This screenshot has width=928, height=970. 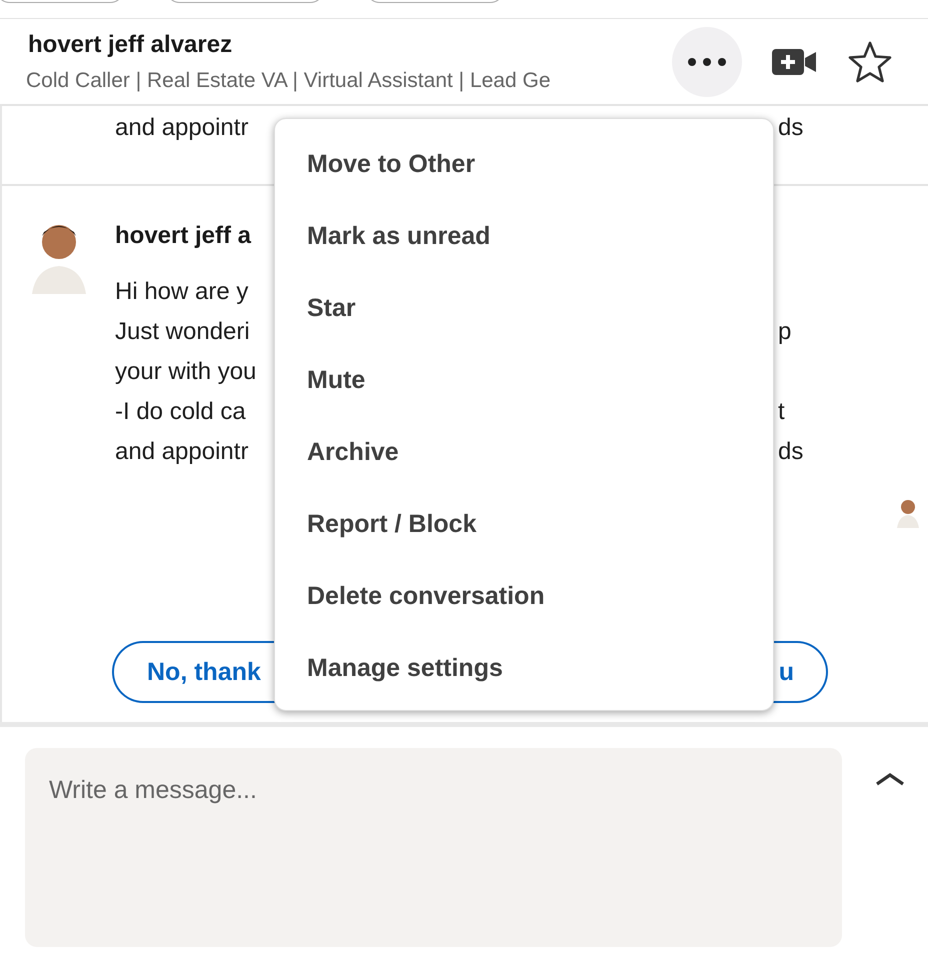 I want to click on message-text: your with you, so click(x=185, y=372).